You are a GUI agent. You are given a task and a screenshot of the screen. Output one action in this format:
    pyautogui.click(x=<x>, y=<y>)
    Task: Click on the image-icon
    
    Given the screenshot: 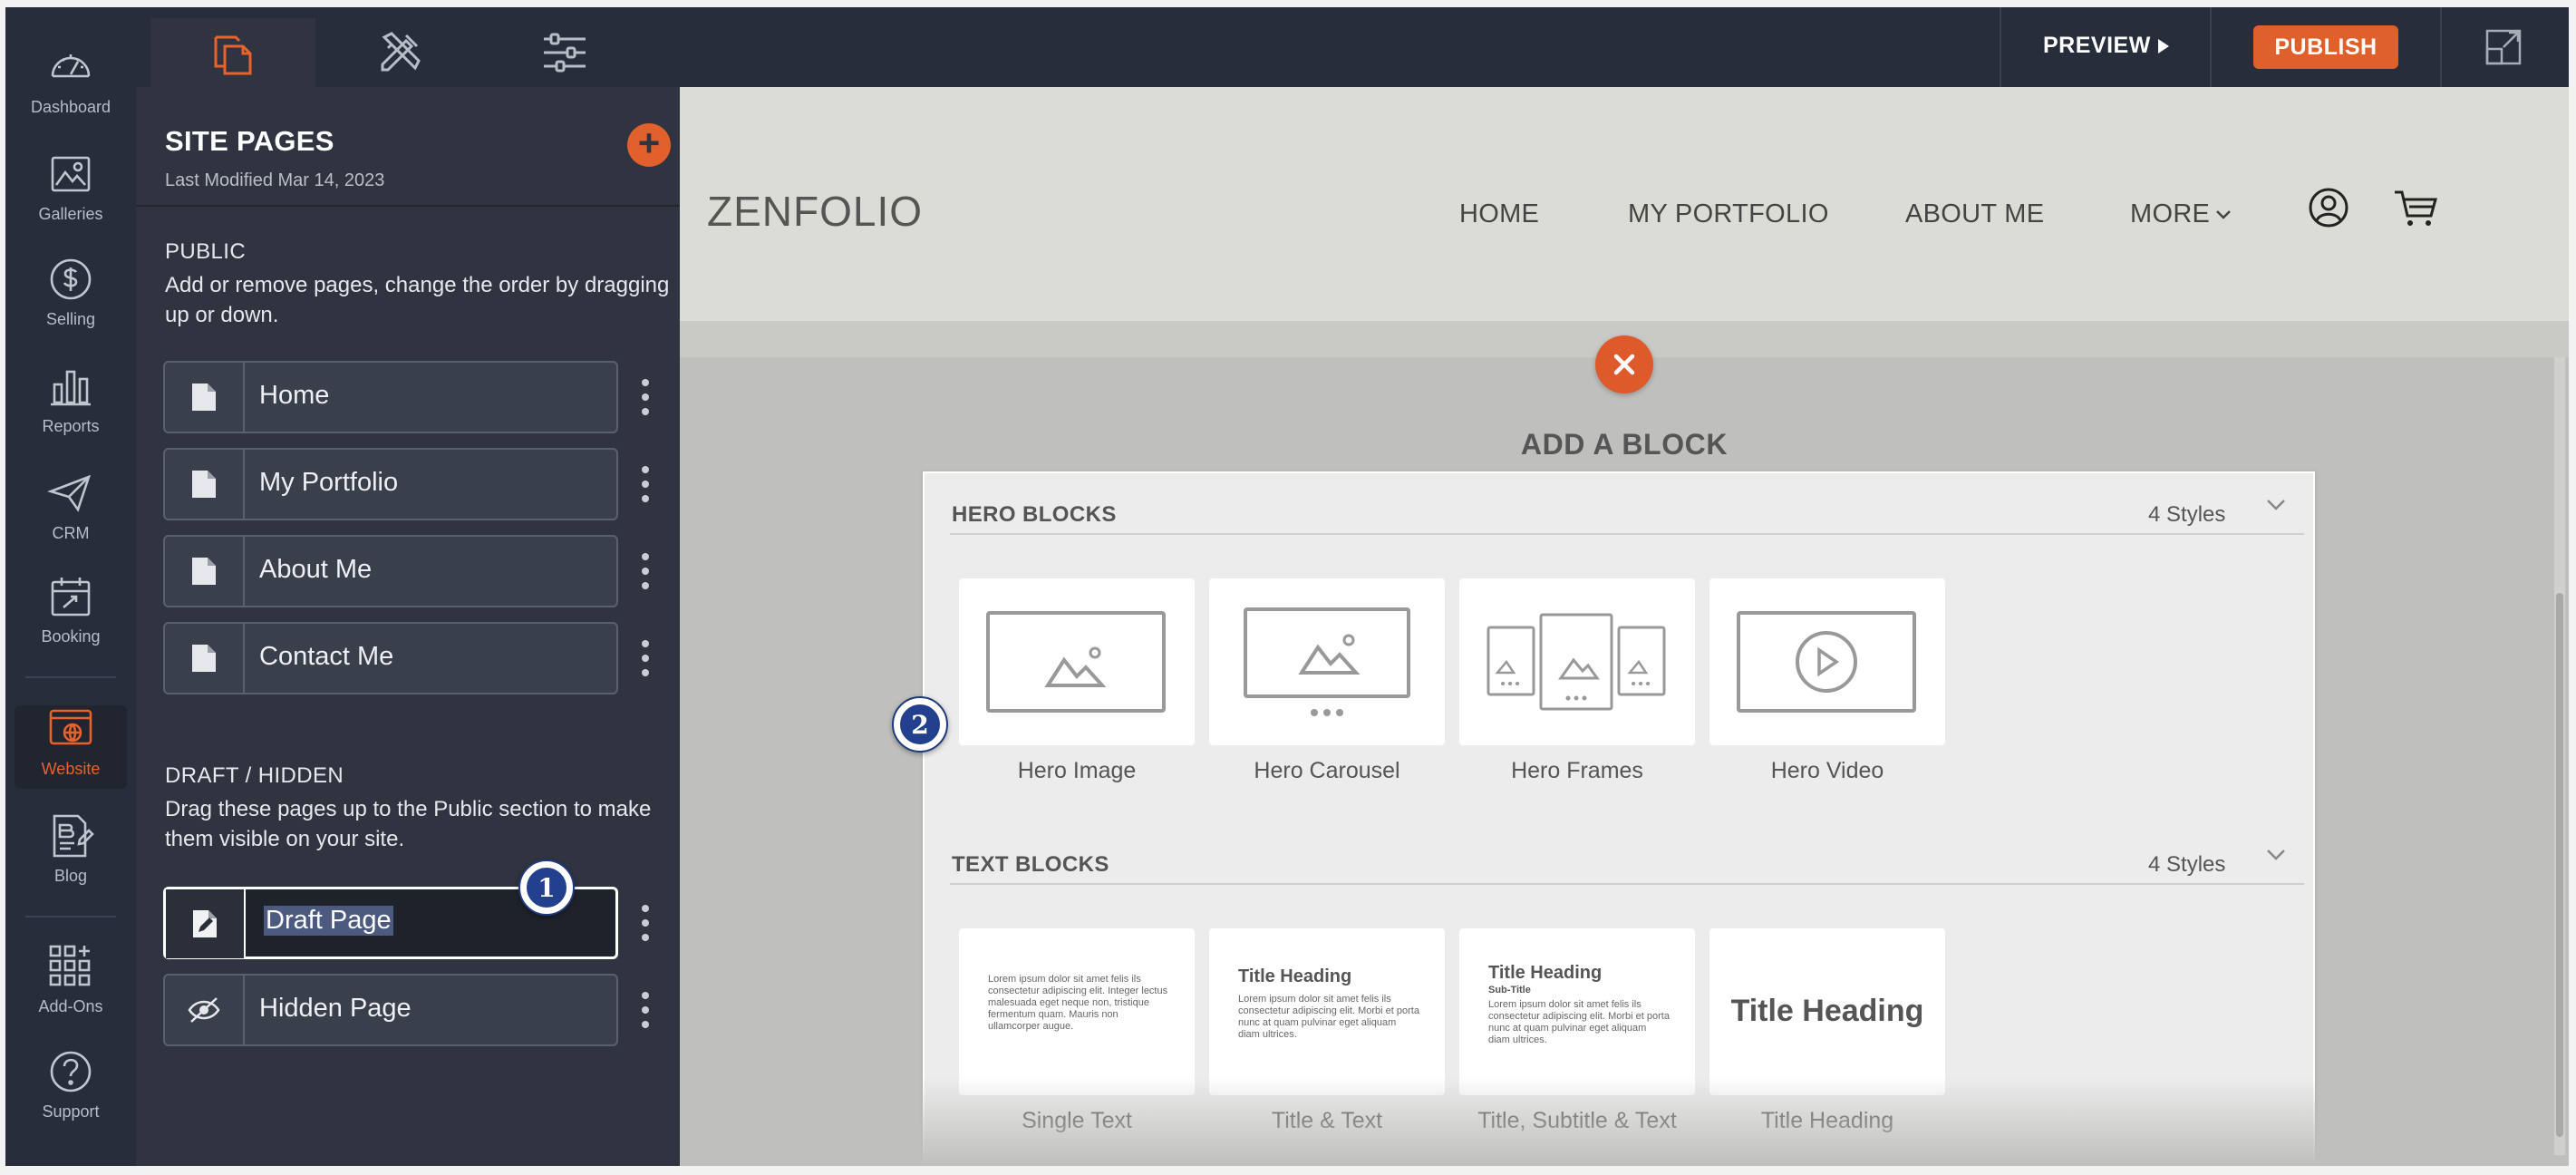 What is the action you would take?
    pyautogui.click(x=71, y=174)
    